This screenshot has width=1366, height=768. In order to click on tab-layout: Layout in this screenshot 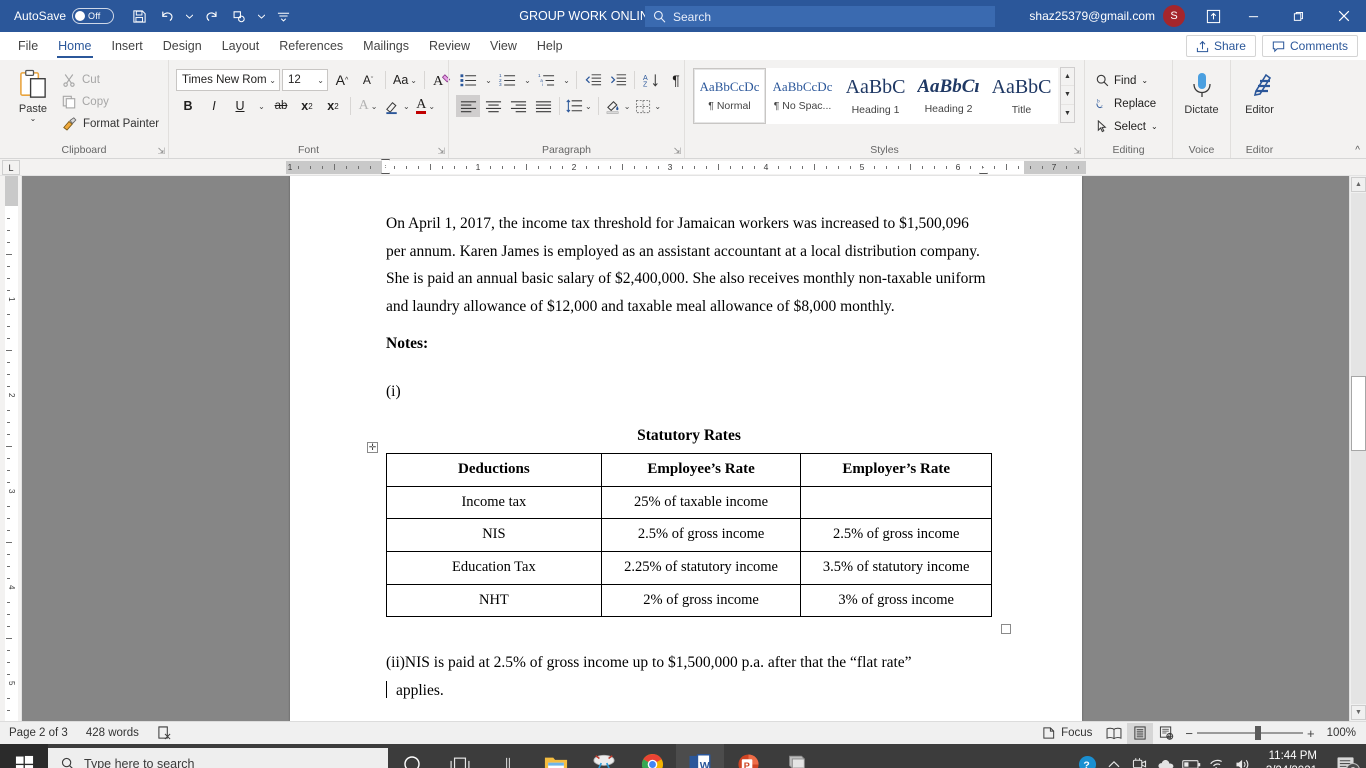, I will do `click(241, 46)`.